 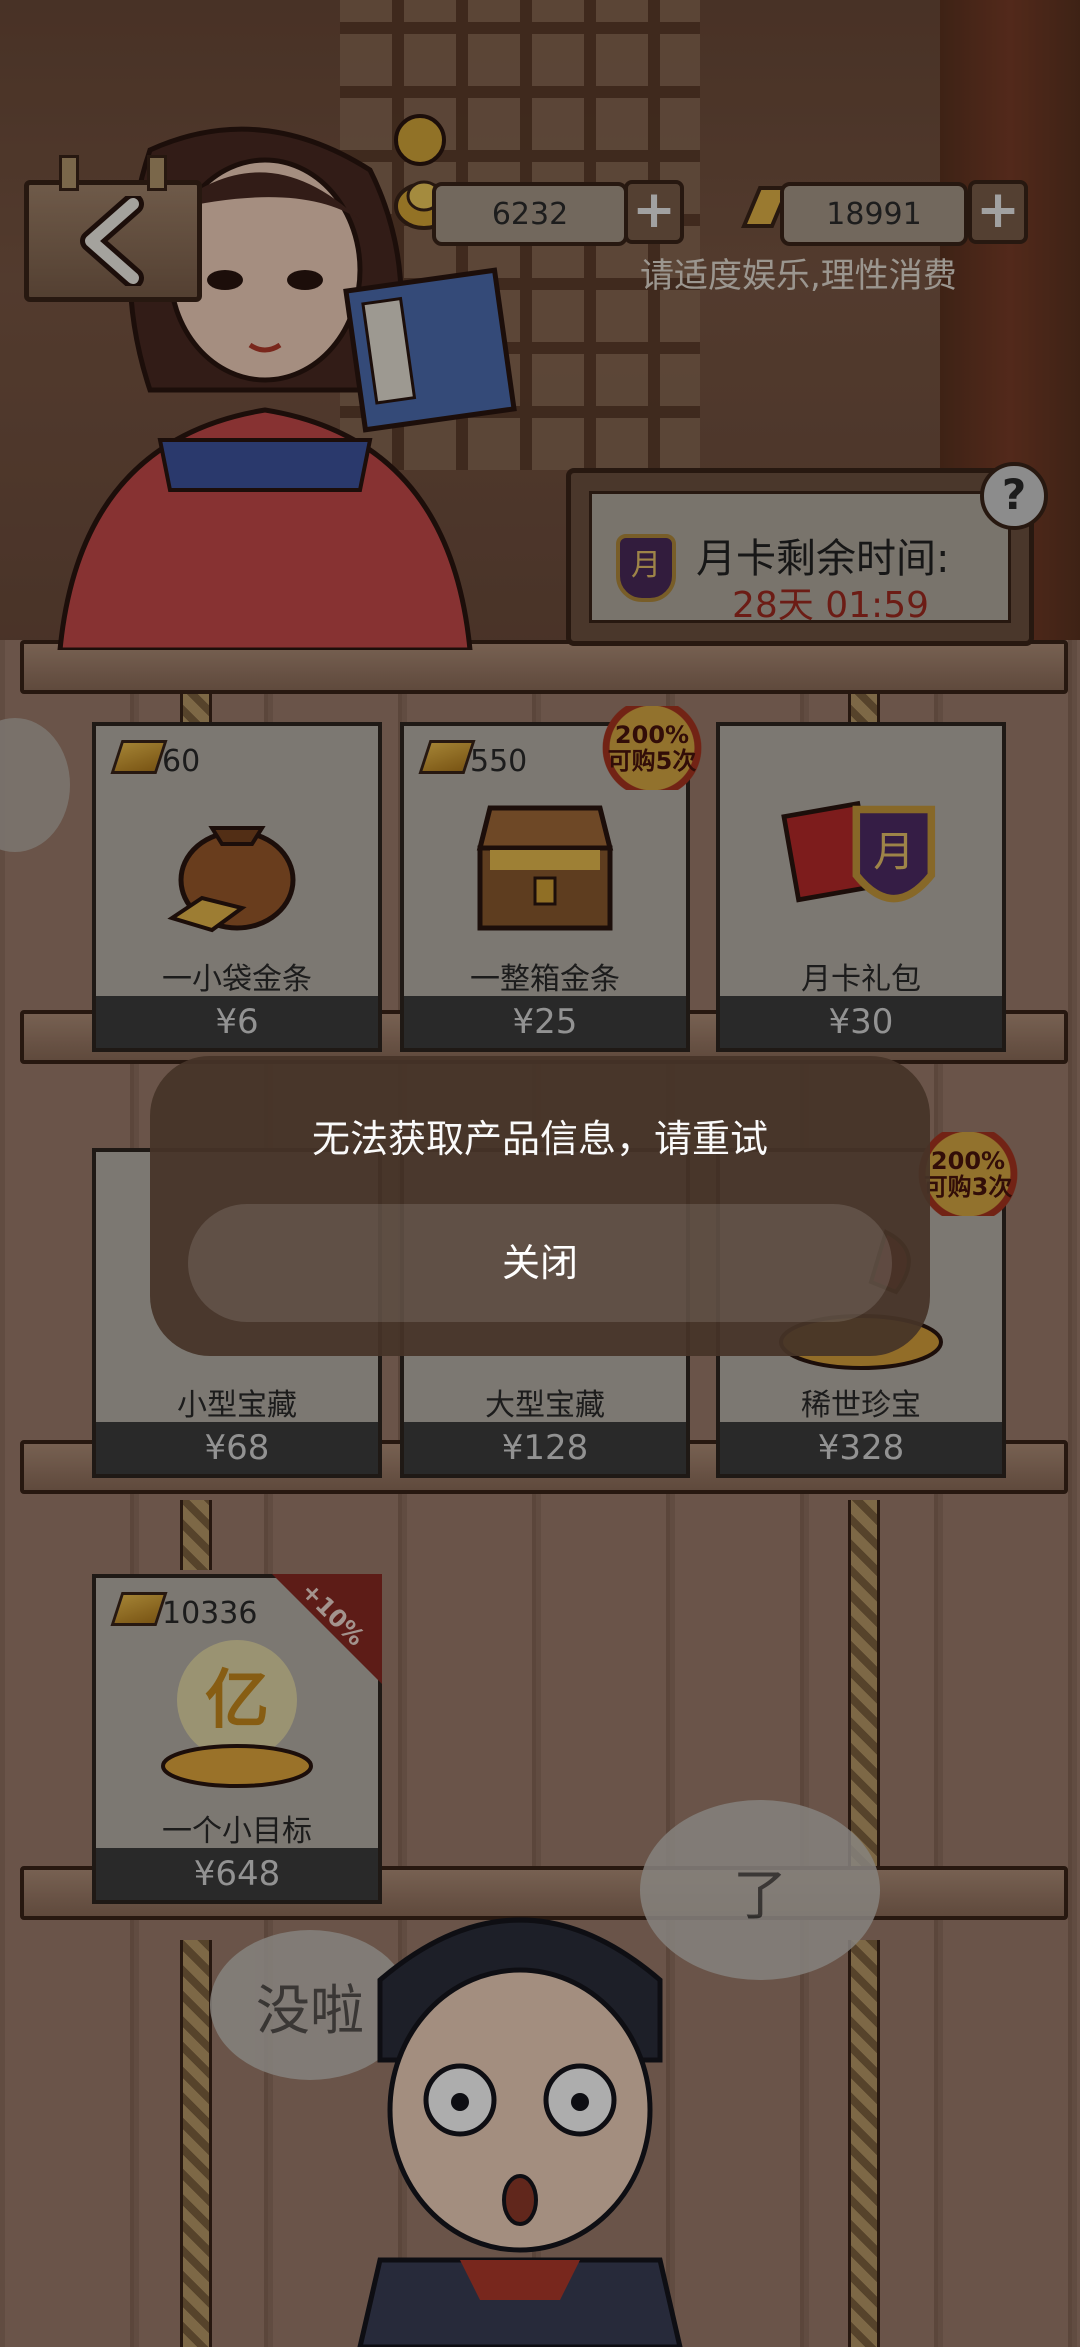 I want to click on dialog-message: 无法获取产品信息，请重试, so click(x=539, y=1139).